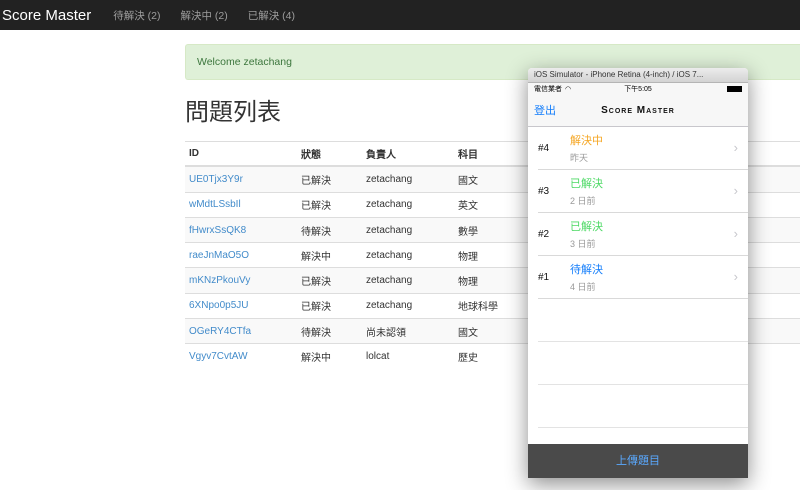 The height and width of the screenshot is (490, 800). I want to click on nav-item-in-progress: 解決中 (2), so click(203, 15).